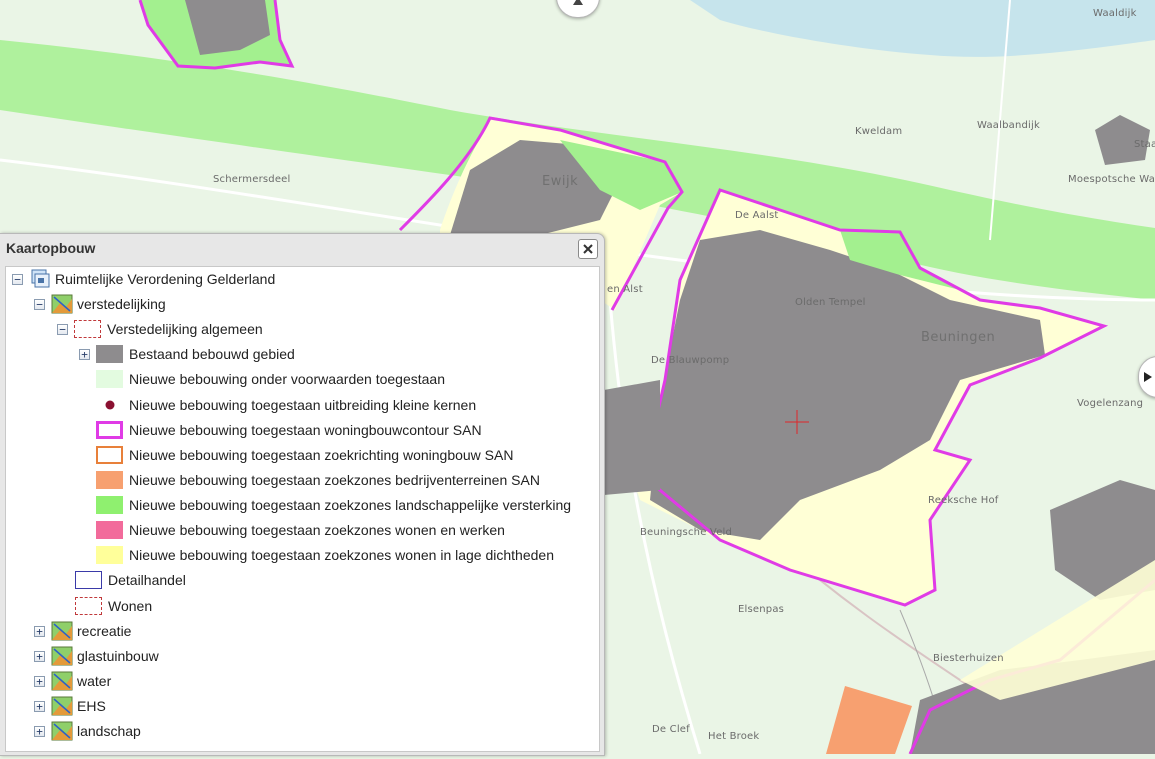 The image size is (1155, 759). I want to click on close-icon, so click(588, 249).